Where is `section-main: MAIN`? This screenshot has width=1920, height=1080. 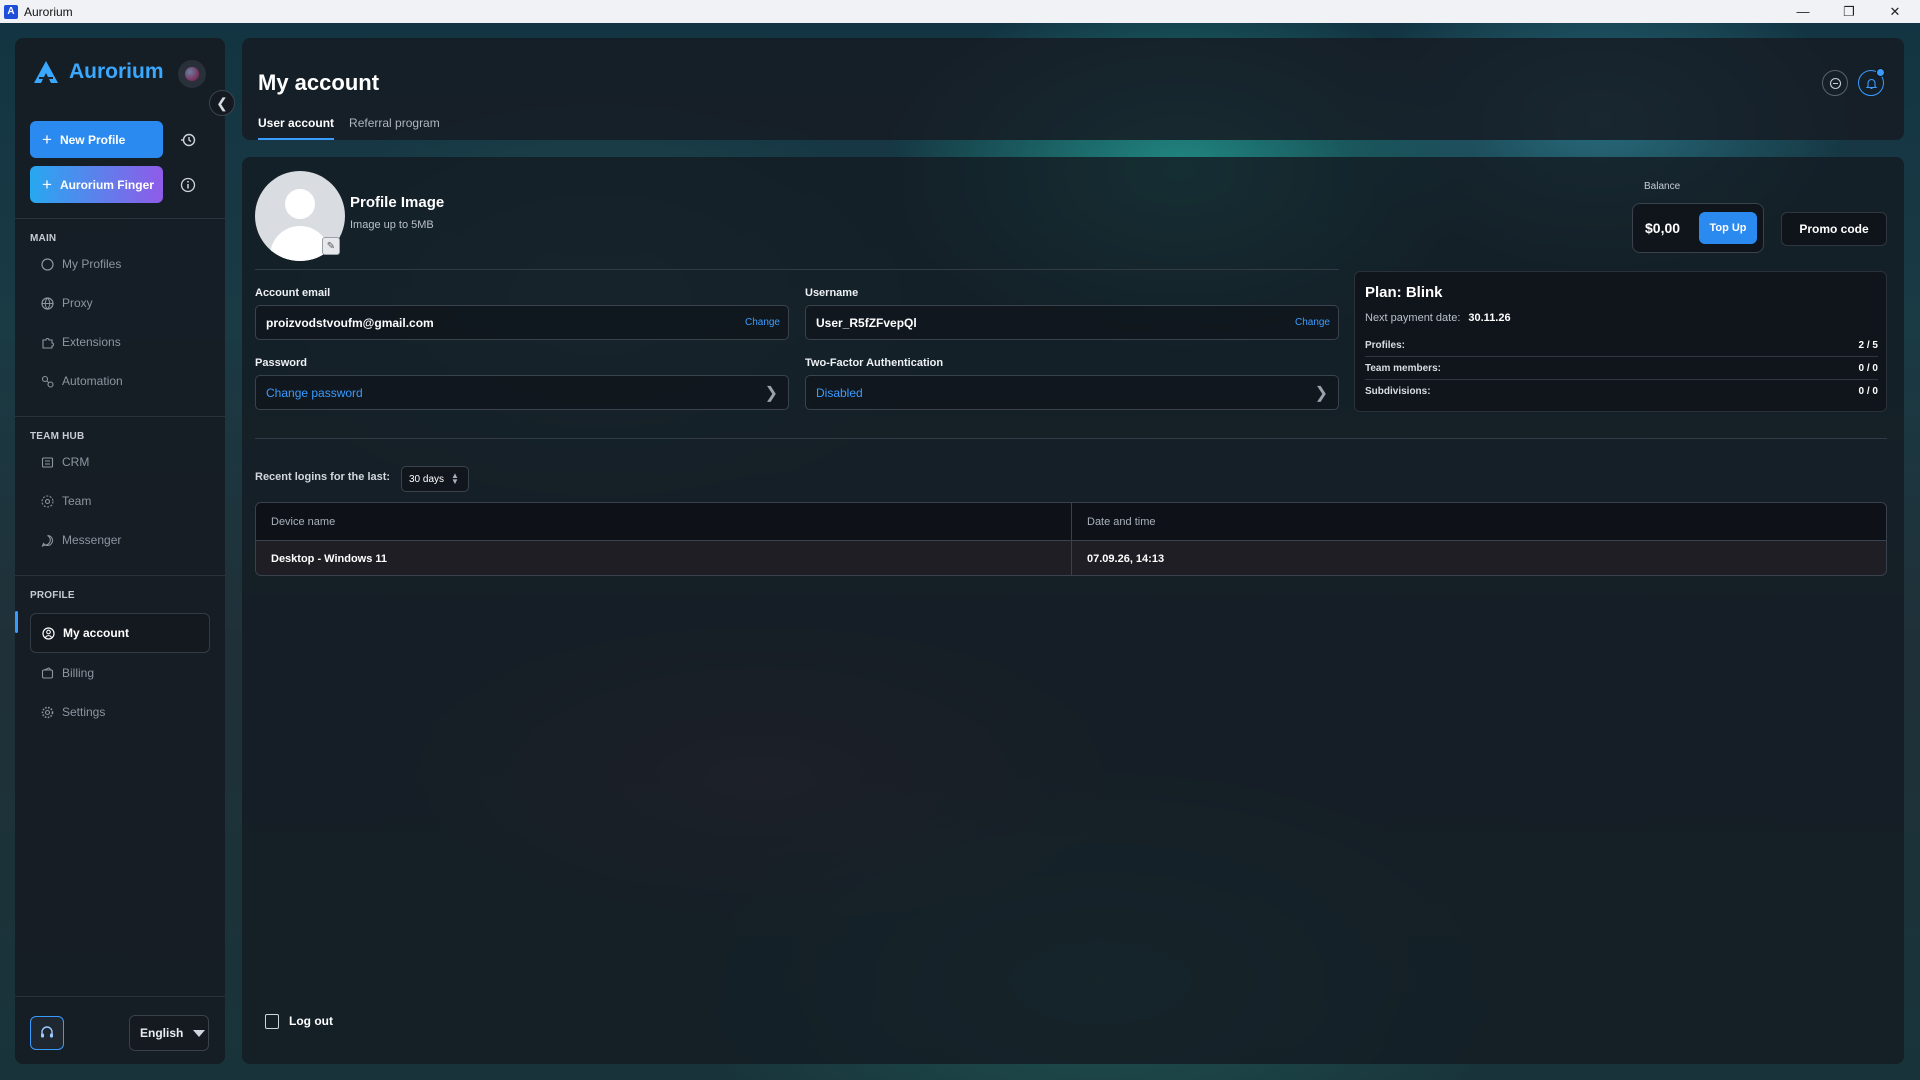 section-main: MAIN is located at coordinates (43, 238).